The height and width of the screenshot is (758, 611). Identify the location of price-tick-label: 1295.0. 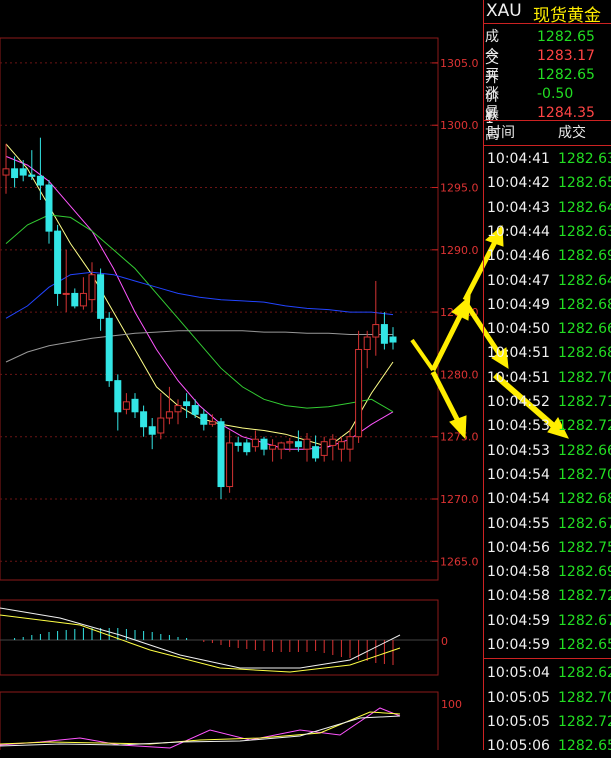
(459, 188).